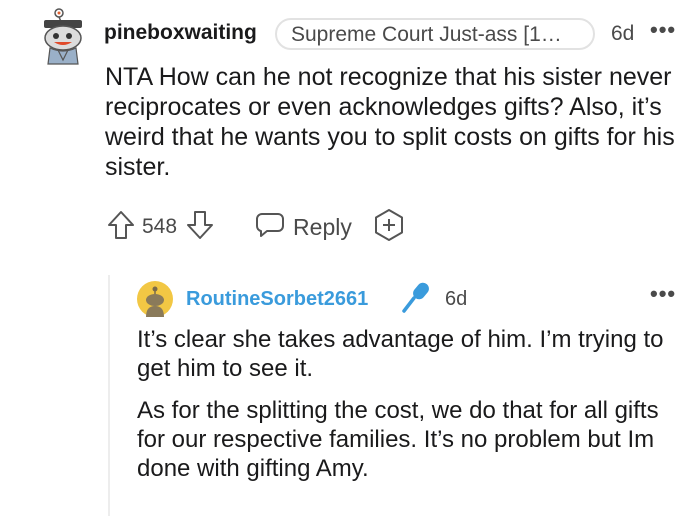 This screenshot has height=516, width=700. I want to click on comment-author: pineboxwaiting, so click(180, 33).